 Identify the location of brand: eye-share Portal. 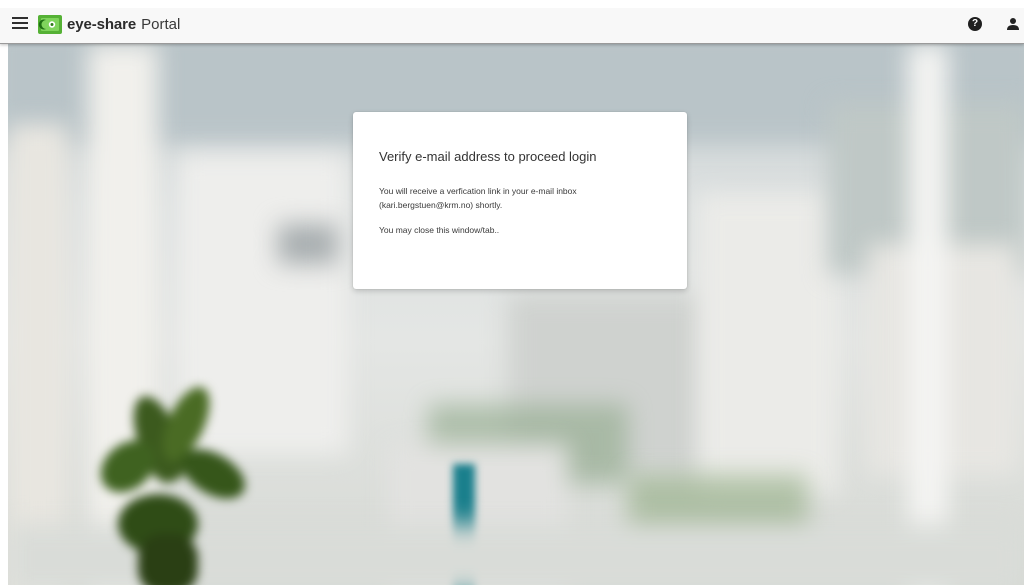
(109, 24).